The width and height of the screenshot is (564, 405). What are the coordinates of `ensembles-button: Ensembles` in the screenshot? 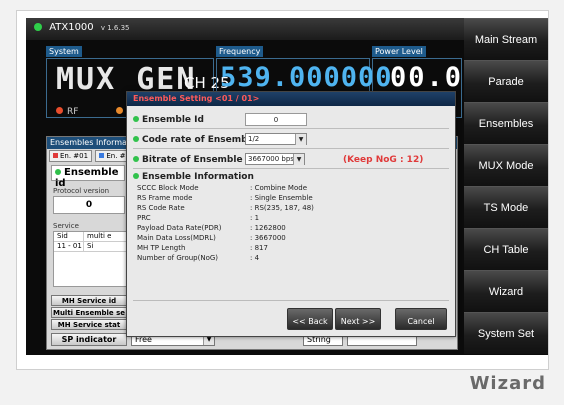 It's located at (506, 123).